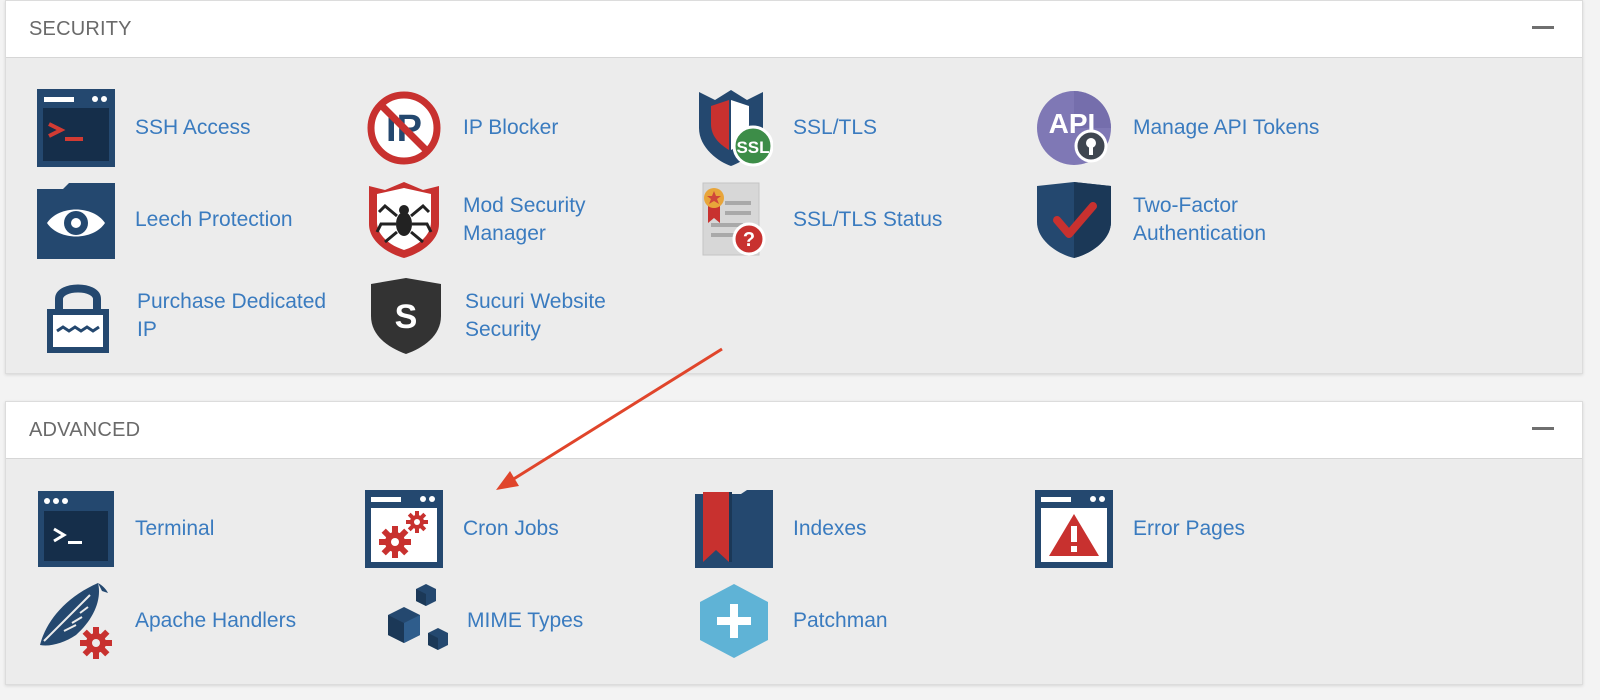 Image resolution: width=1600 pixels, height=700 pixels. What do you see at coordinates (76, 220) in the screenshot?
I see `eye-folder-icon` at bounding box center [76, 220].